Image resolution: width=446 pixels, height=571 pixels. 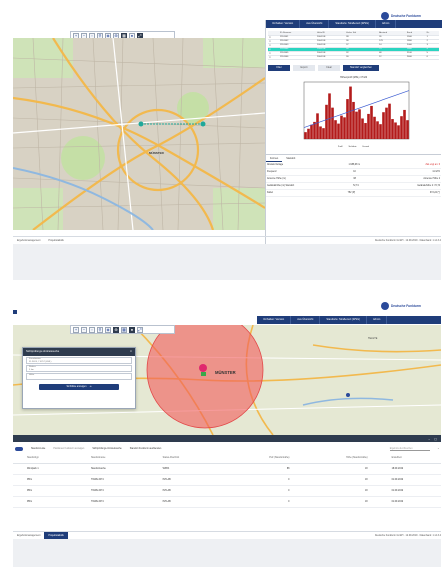 I want to click on tab-standort: Standort, so click(x=290, y=158).